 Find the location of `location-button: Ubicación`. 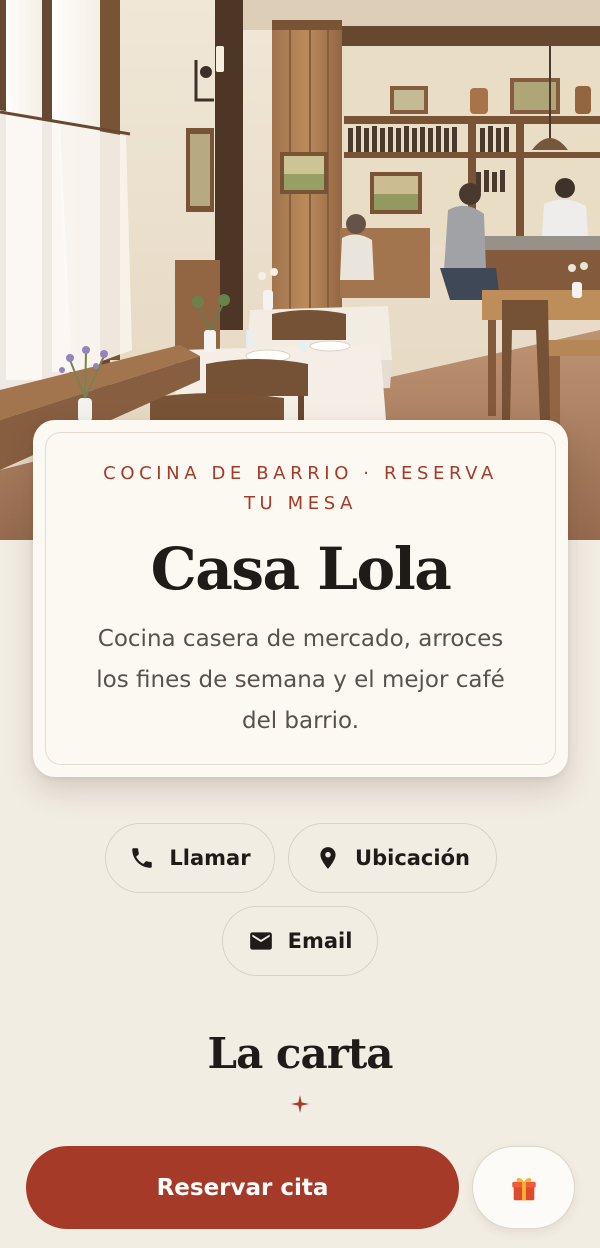

location-button: Ubicación is located at coordinates (392, 858).